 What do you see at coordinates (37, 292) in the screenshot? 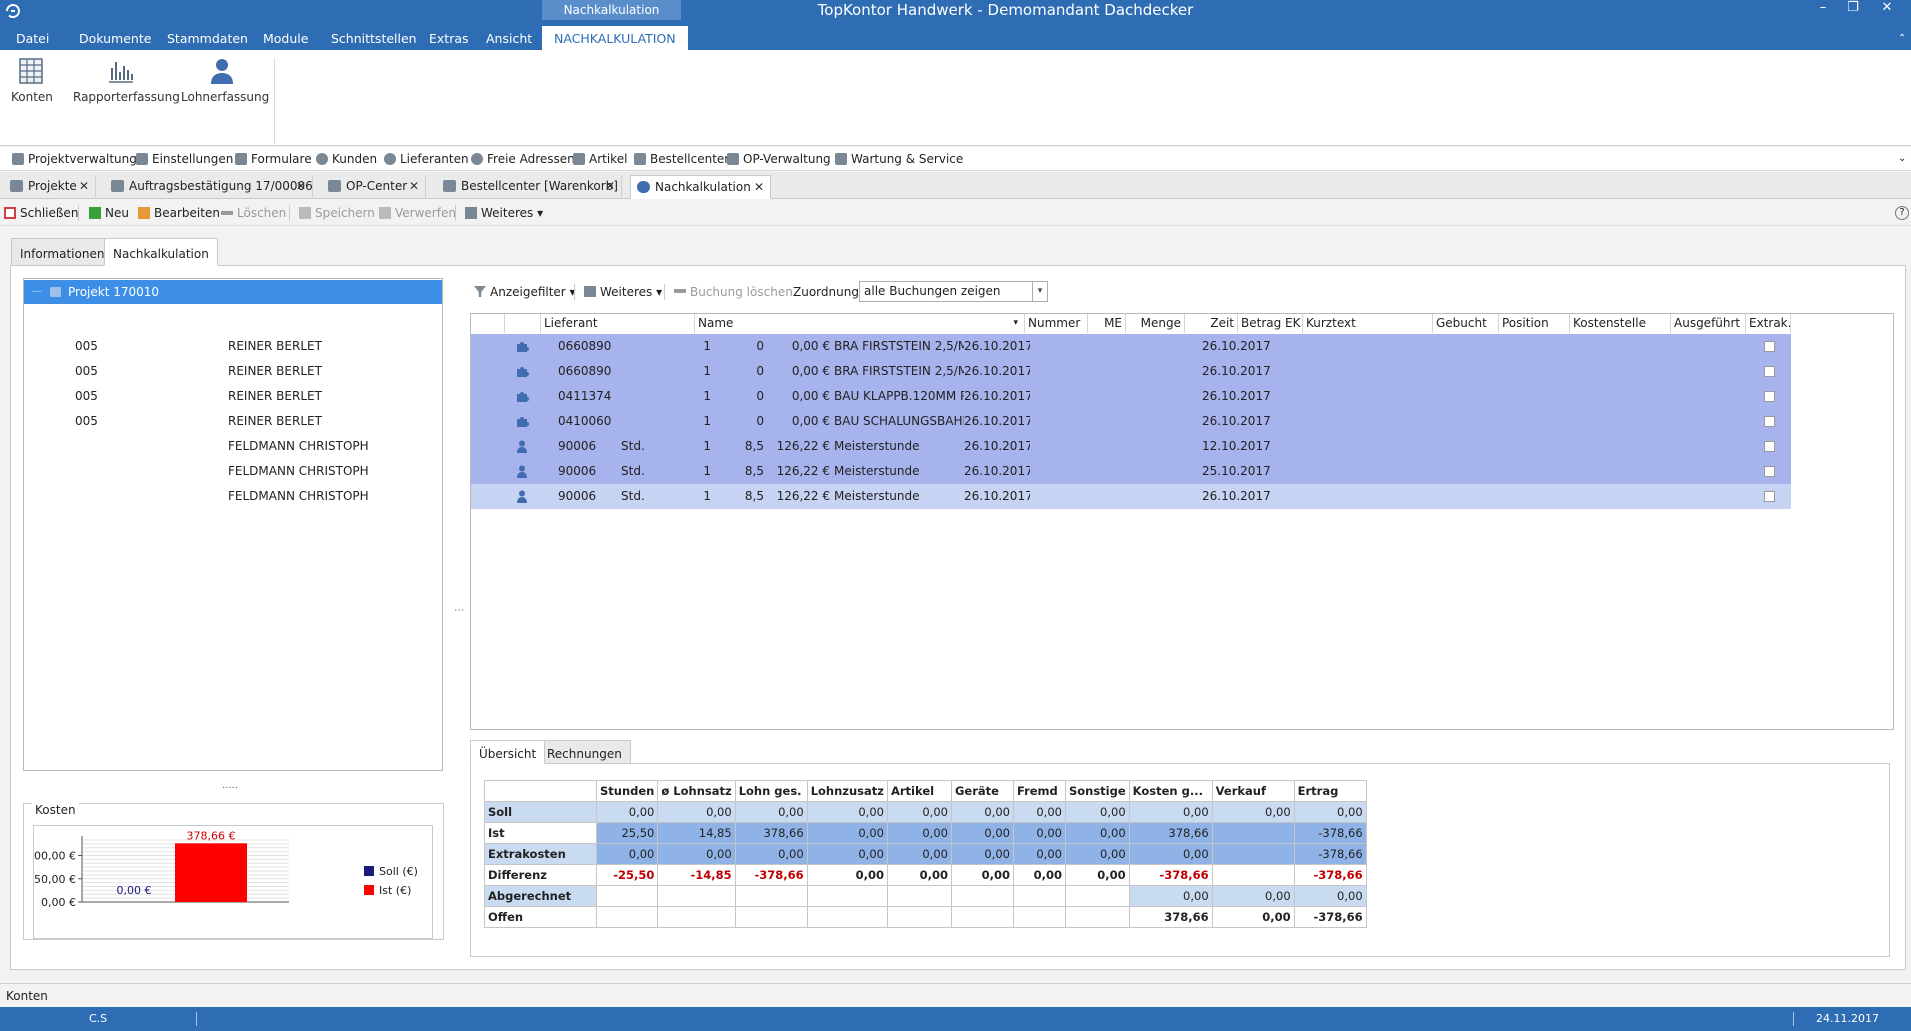
I see `tree-expander-icon: —` at bounding box center [37, 292].